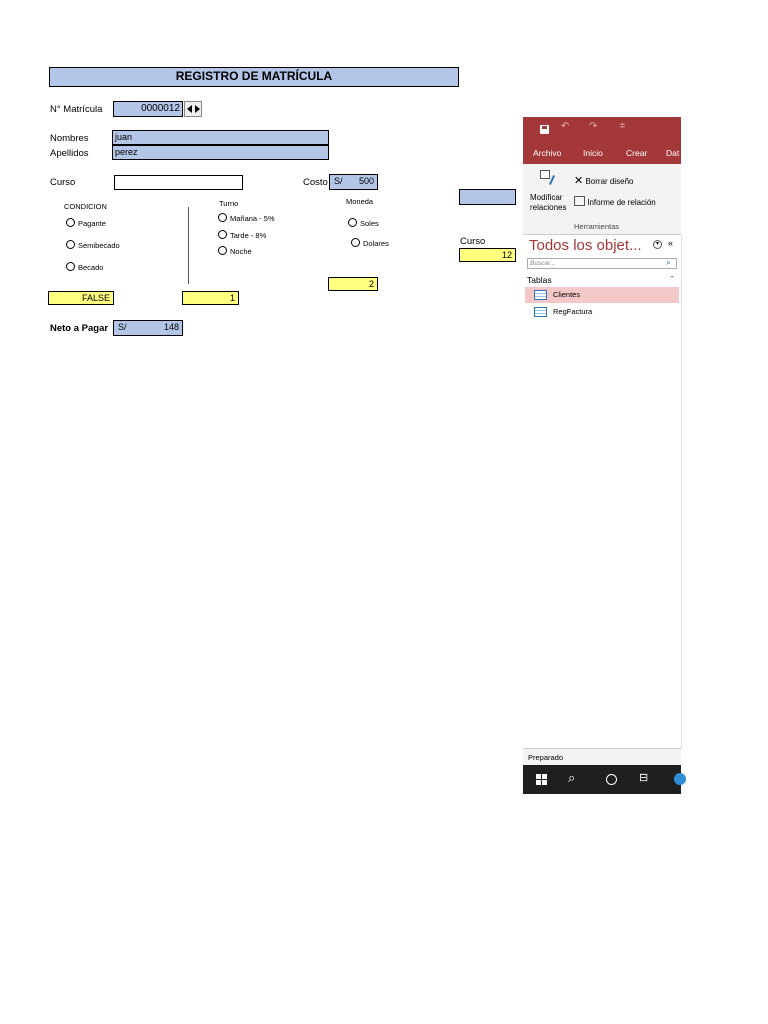 Image resolution: width=768 pixels, height=1024 pixels. Describe the element at coordinates (565, 126) in the screenshot. I see `undo-icon: ↶` at that location.